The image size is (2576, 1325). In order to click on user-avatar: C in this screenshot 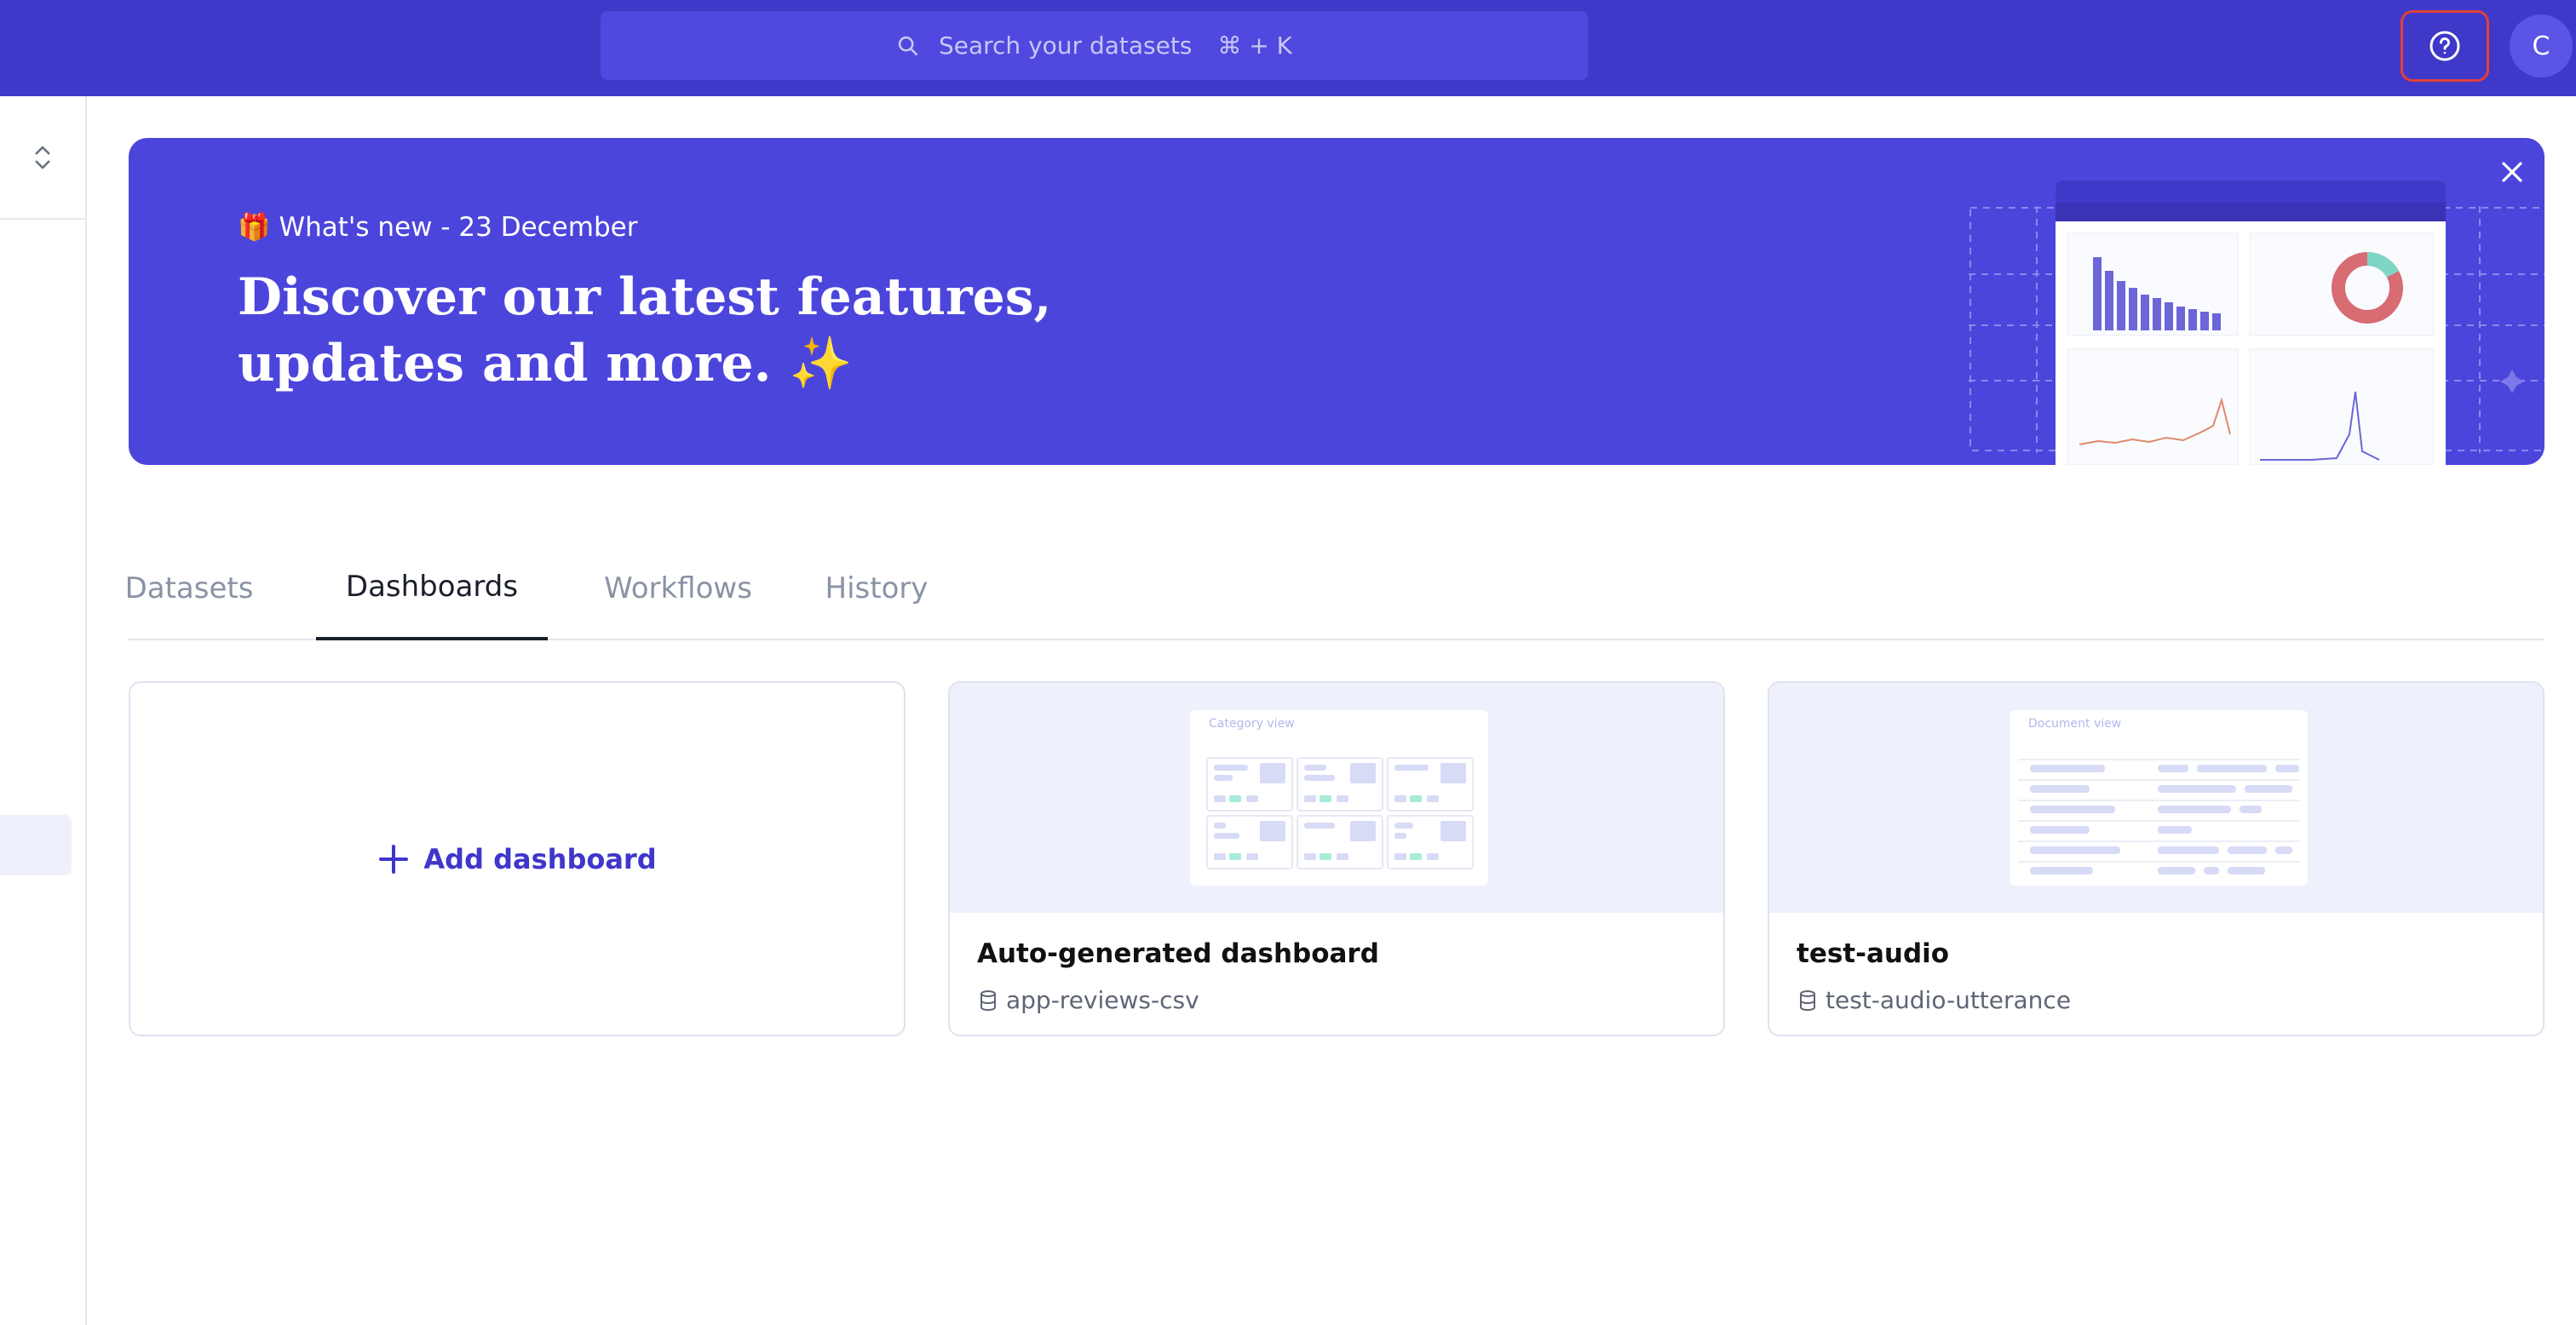, I will do `click(2542, 45)`.